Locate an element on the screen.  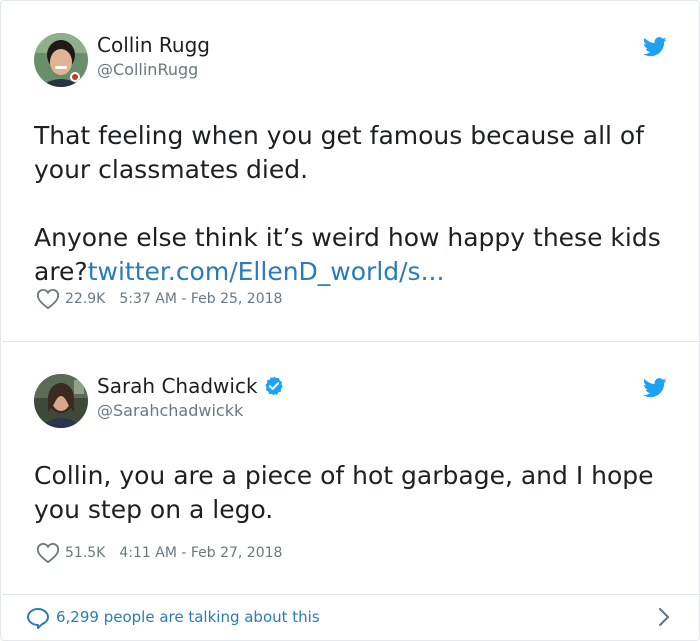
display-name: Collin Rugg is located at coordinates (153, 45).